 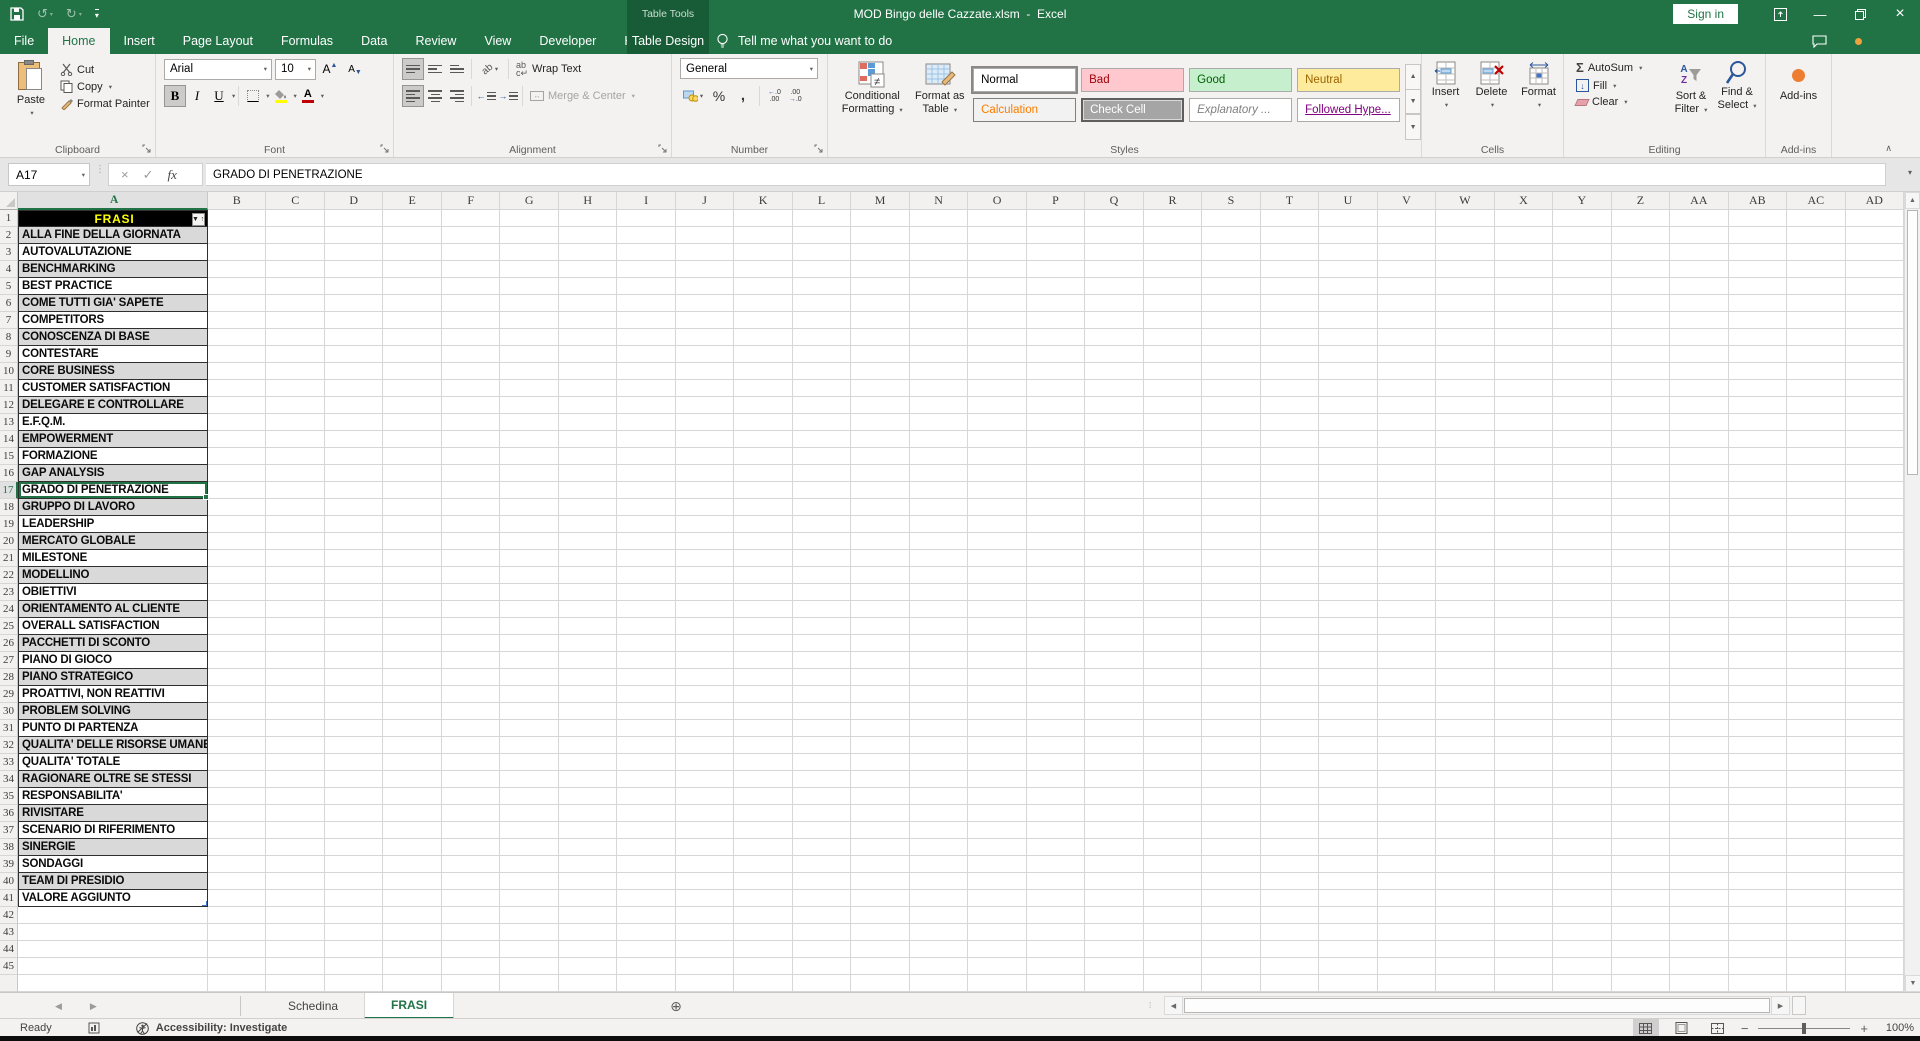 What do you see at coordinates (774, 96) in the screenshot?
I see `increase-decimal-button: ←.0.00` at bounding box center [774, 96].